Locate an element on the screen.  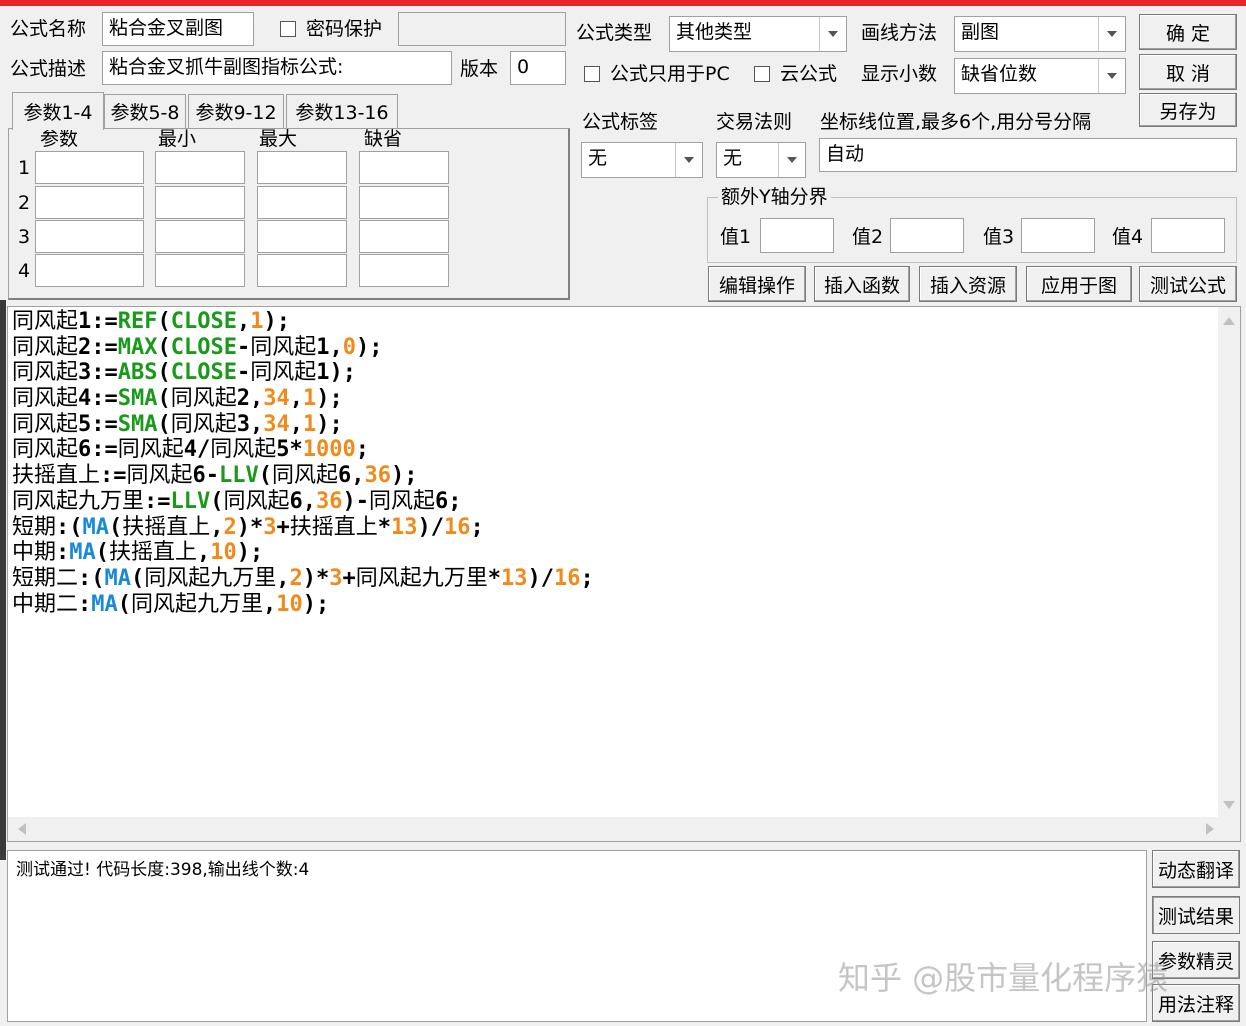
edit-operation-button: 编辑操作 is located at coordinates (757, 284).